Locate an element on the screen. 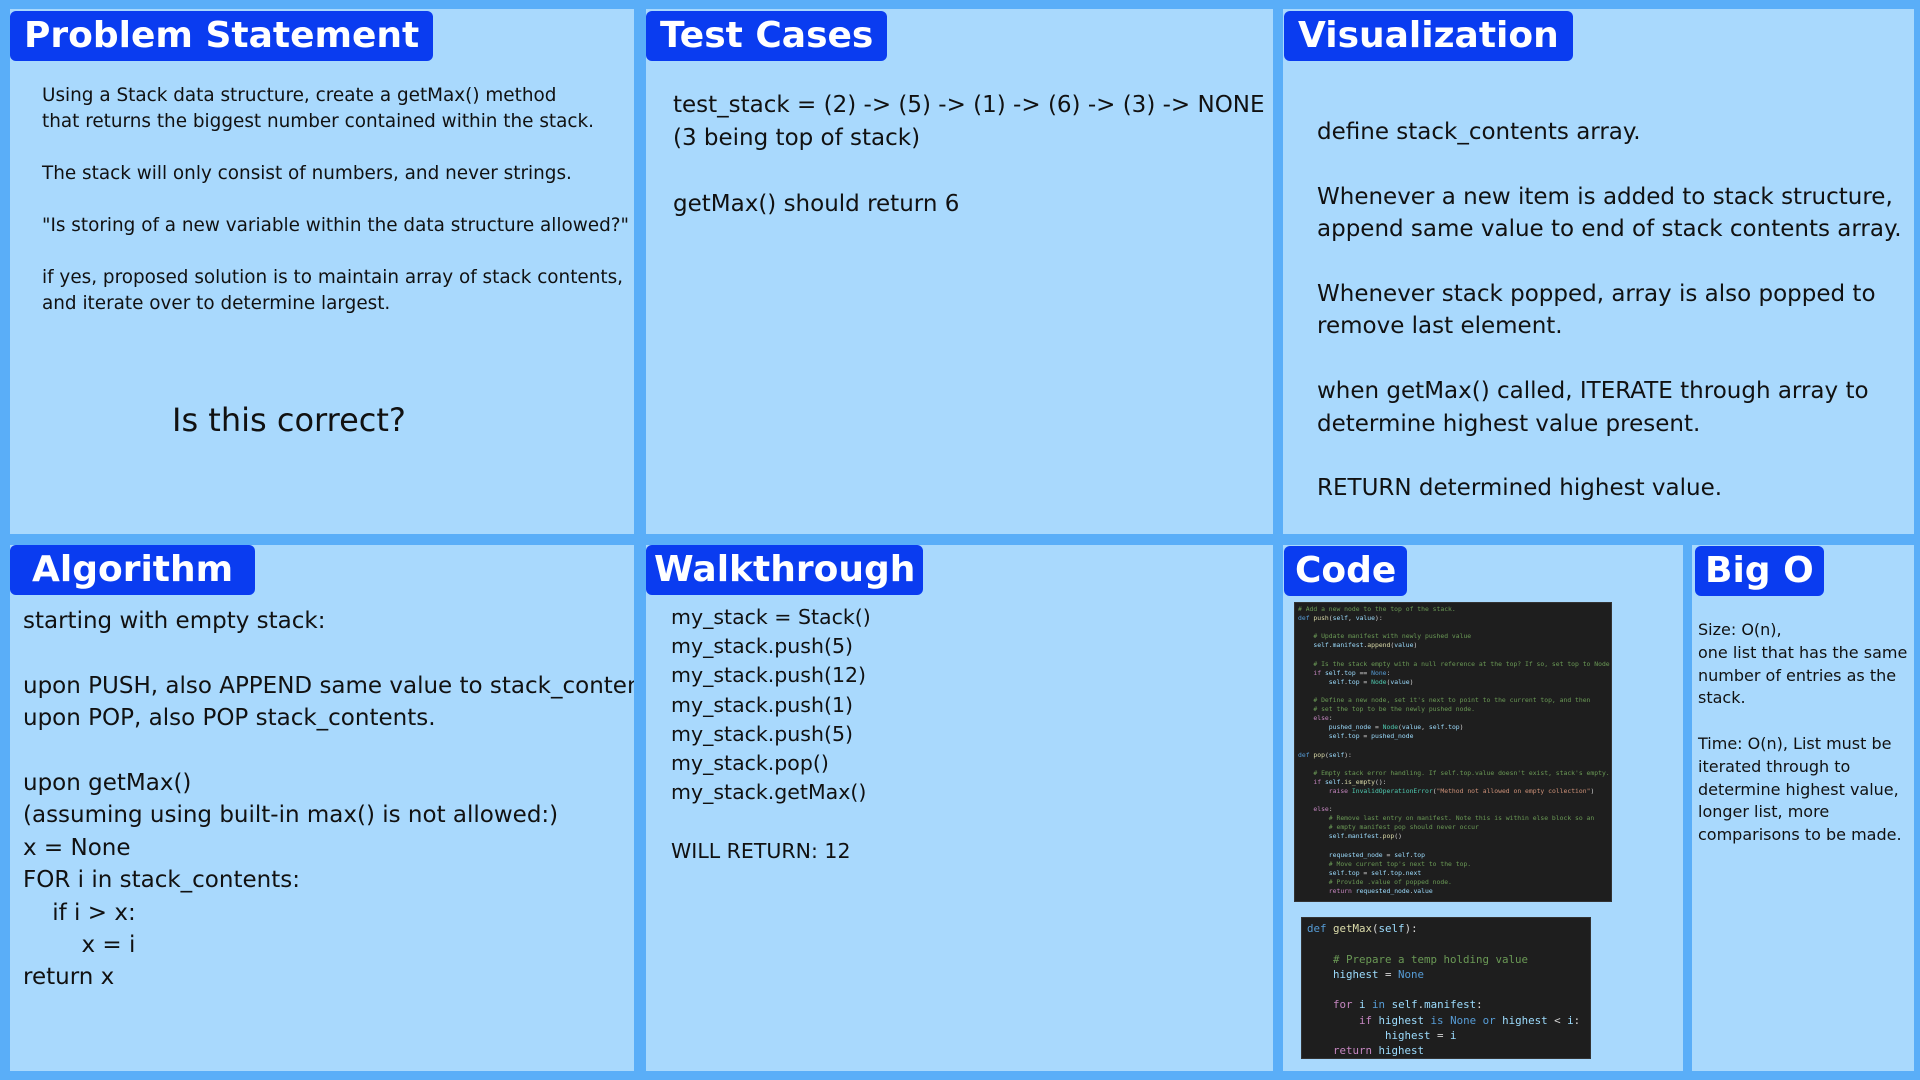 This screenshot has height=1080, width=1920. text-line: starting with empty stack: is located at coordinates (174, 621).